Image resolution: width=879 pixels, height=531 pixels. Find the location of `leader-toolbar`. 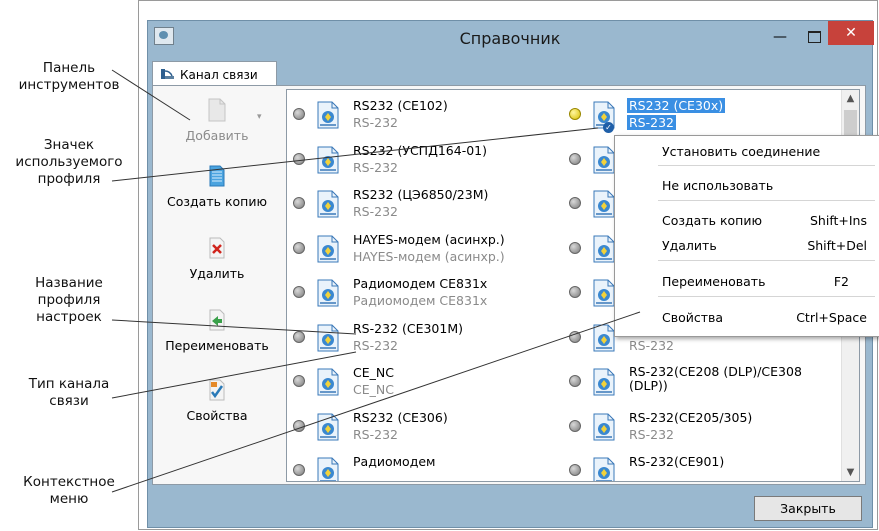

leader-toolbar is located at coordinates (151, 95).